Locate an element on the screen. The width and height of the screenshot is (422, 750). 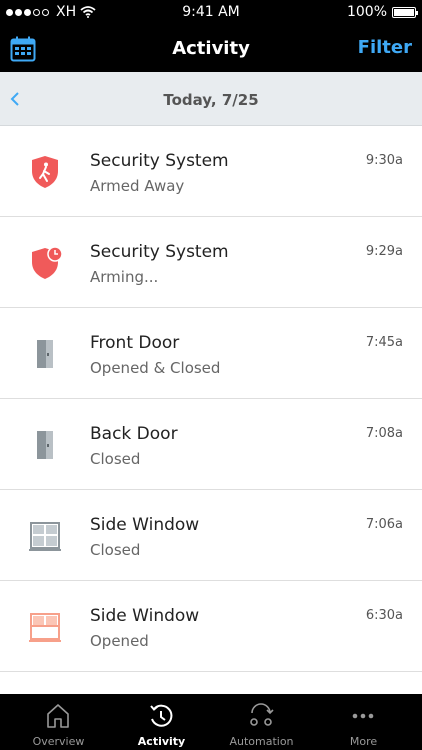
status-right: 100% is located at coordinates (382, 12).